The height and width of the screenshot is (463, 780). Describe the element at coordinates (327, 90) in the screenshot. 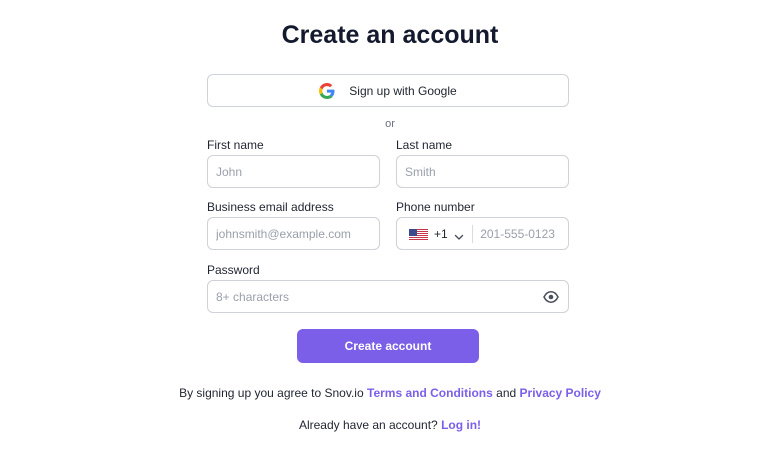

I see `google-icon` at that location.